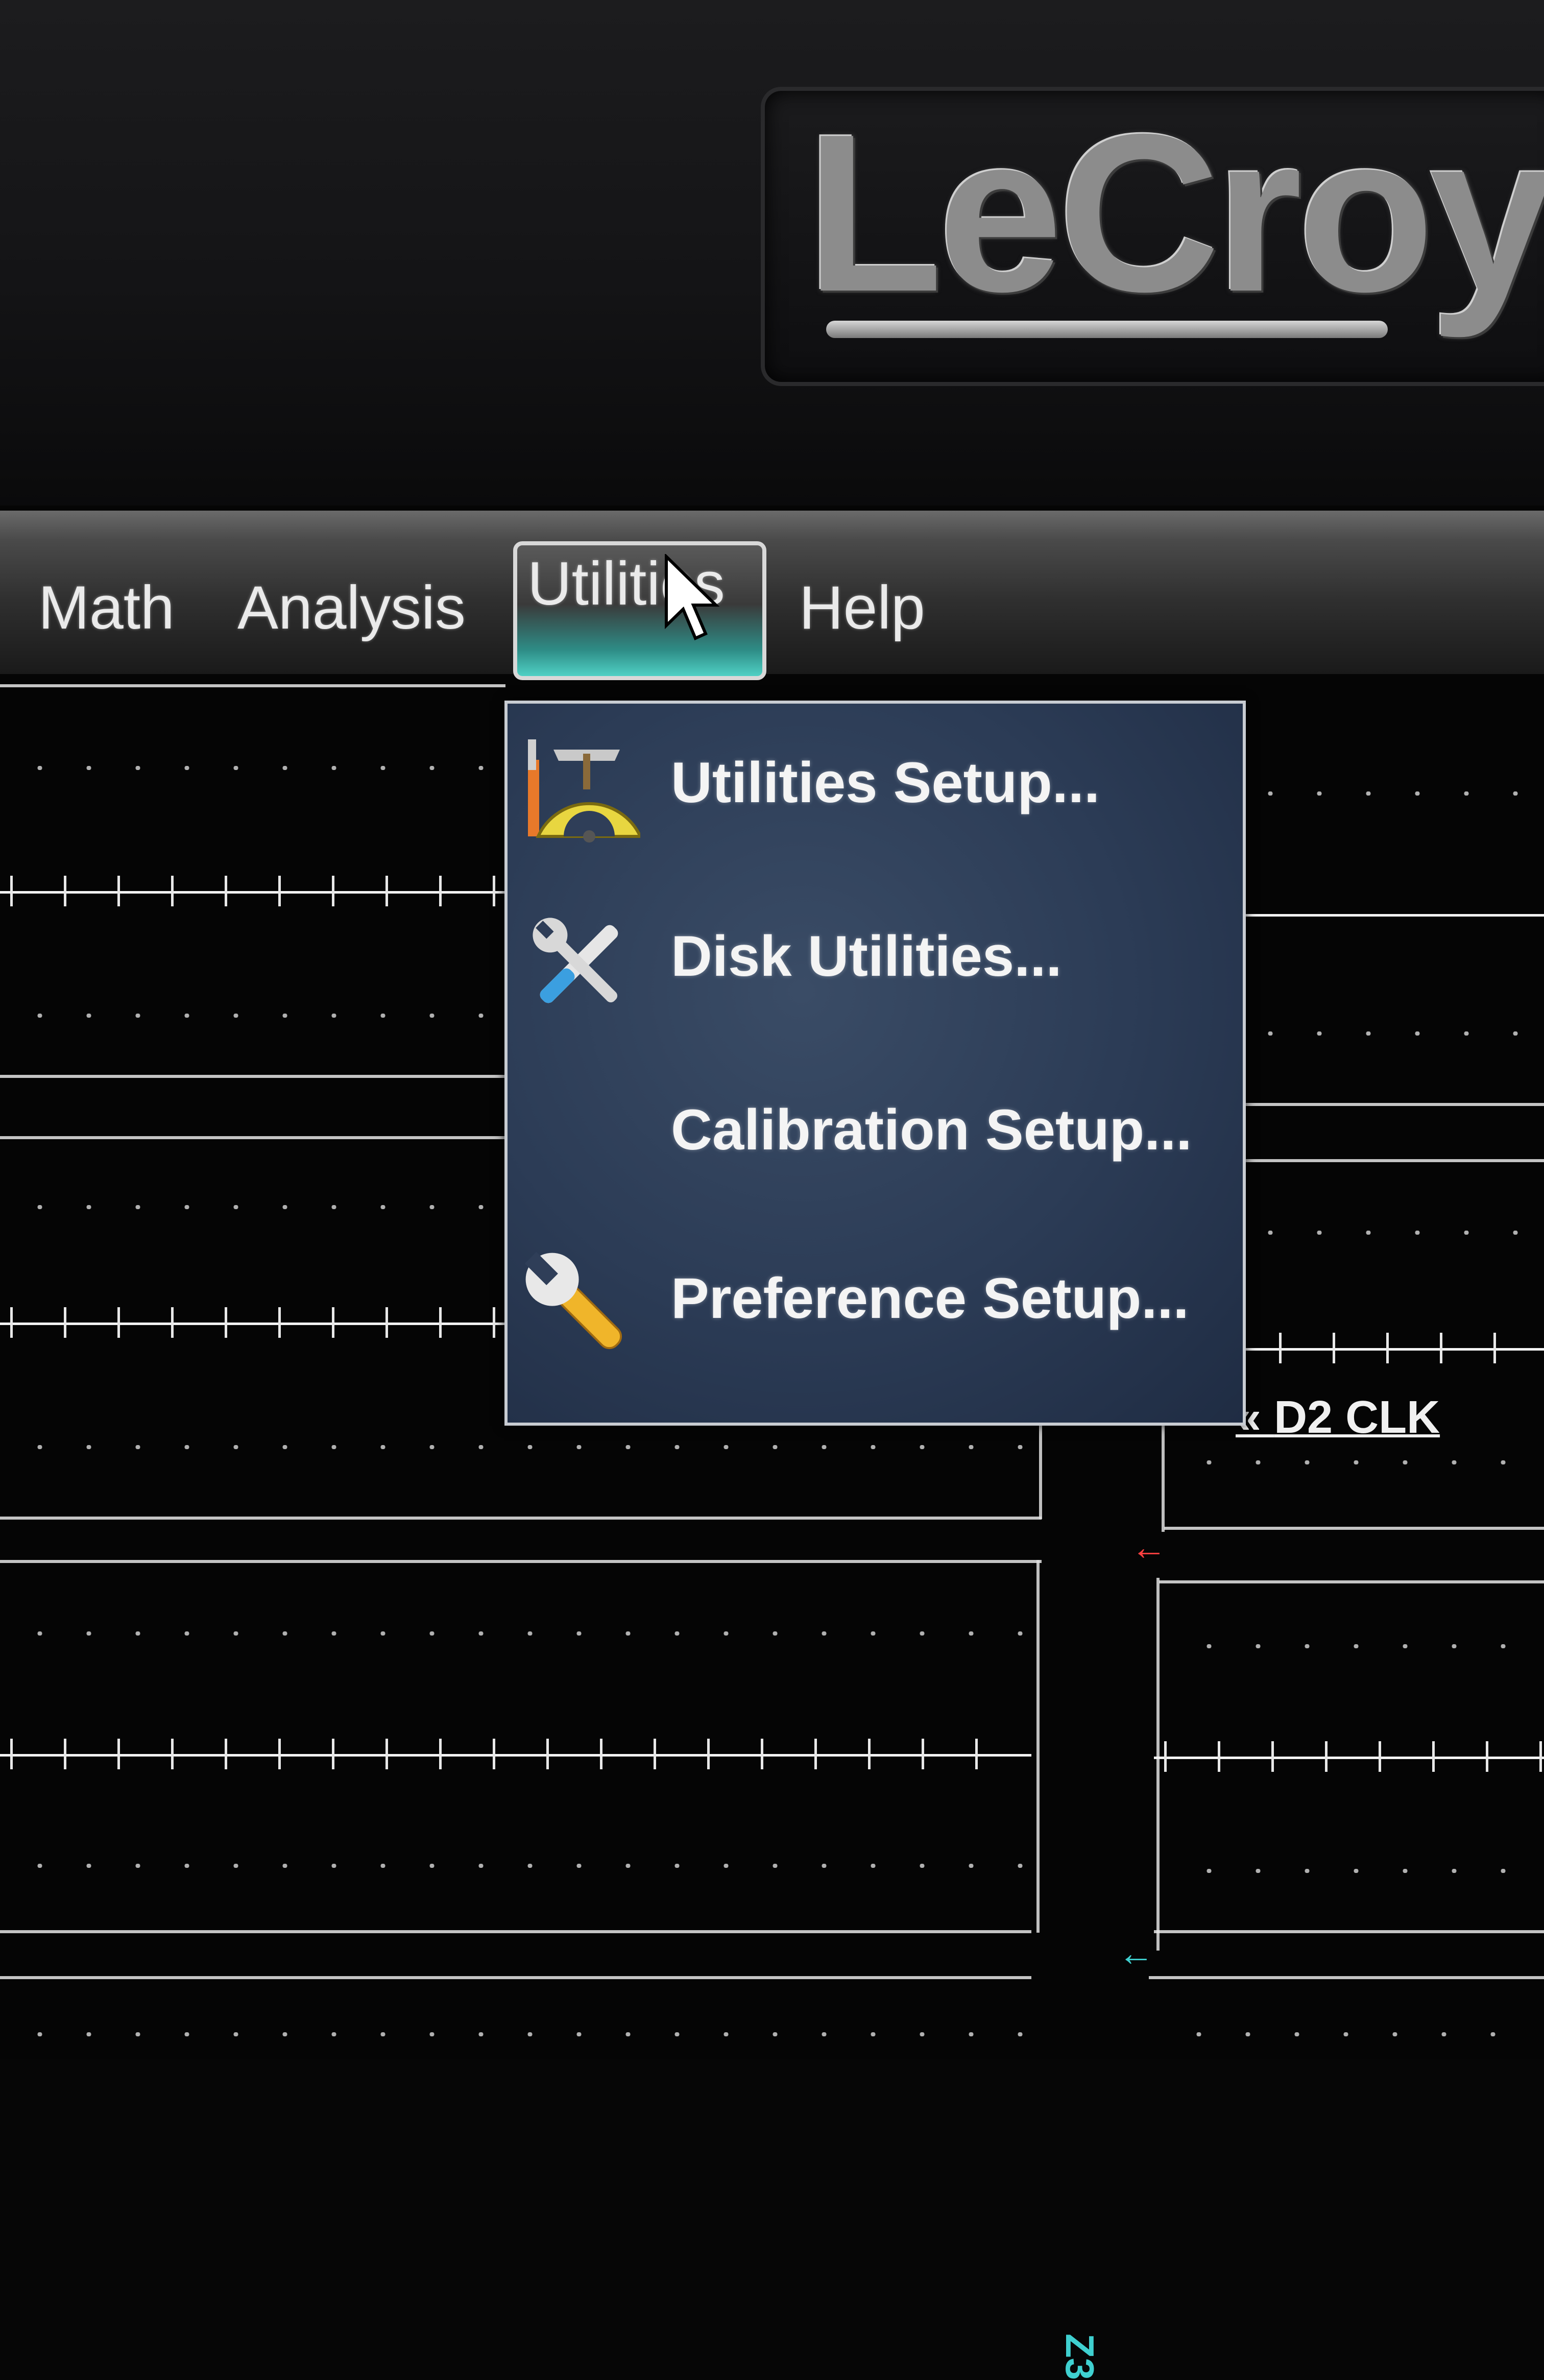  I want to click on channel-label: « D2 CLK, so click(1338, 1418).